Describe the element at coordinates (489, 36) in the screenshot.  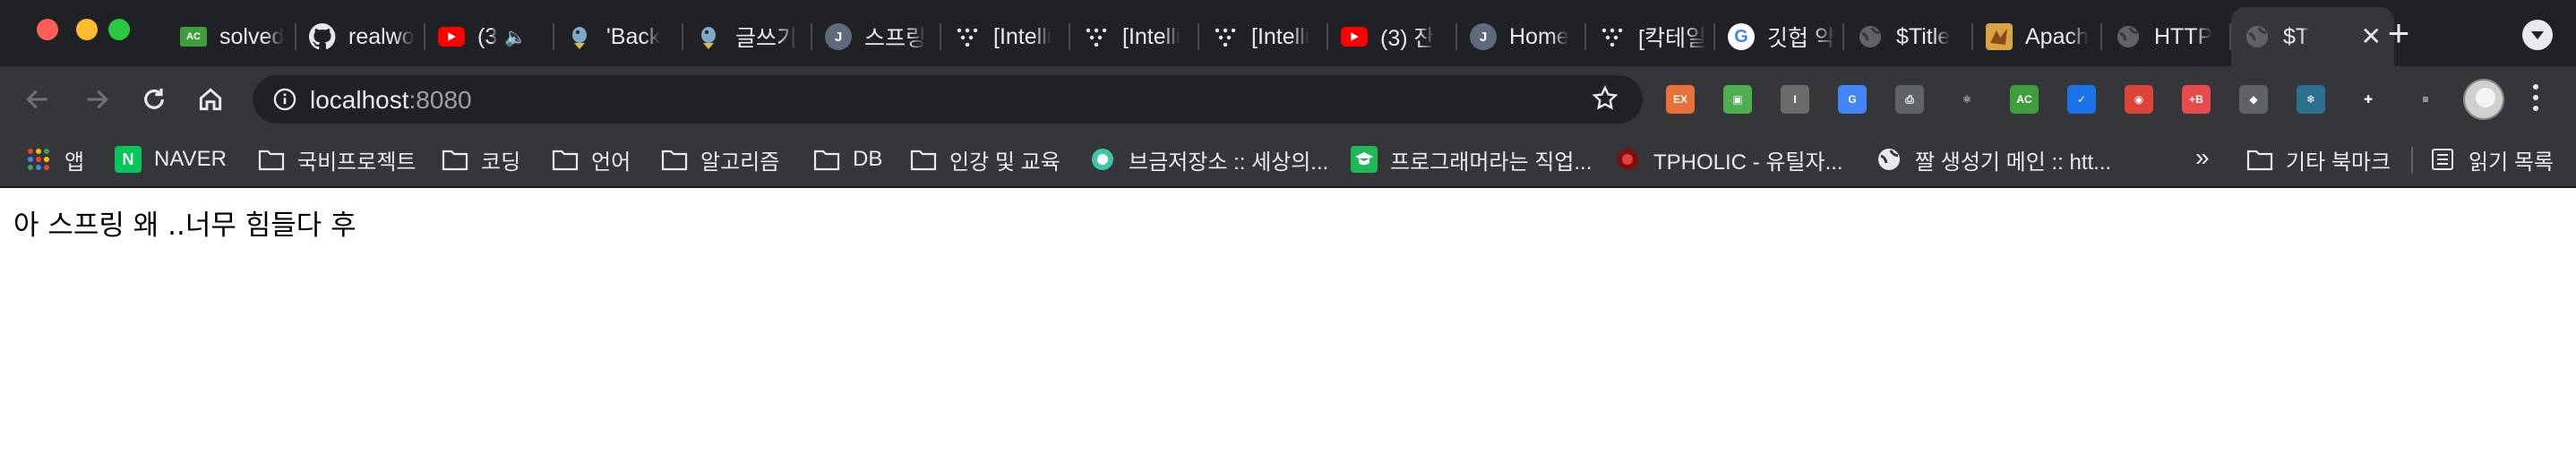
I see `tab: (3 🔈` at that location.